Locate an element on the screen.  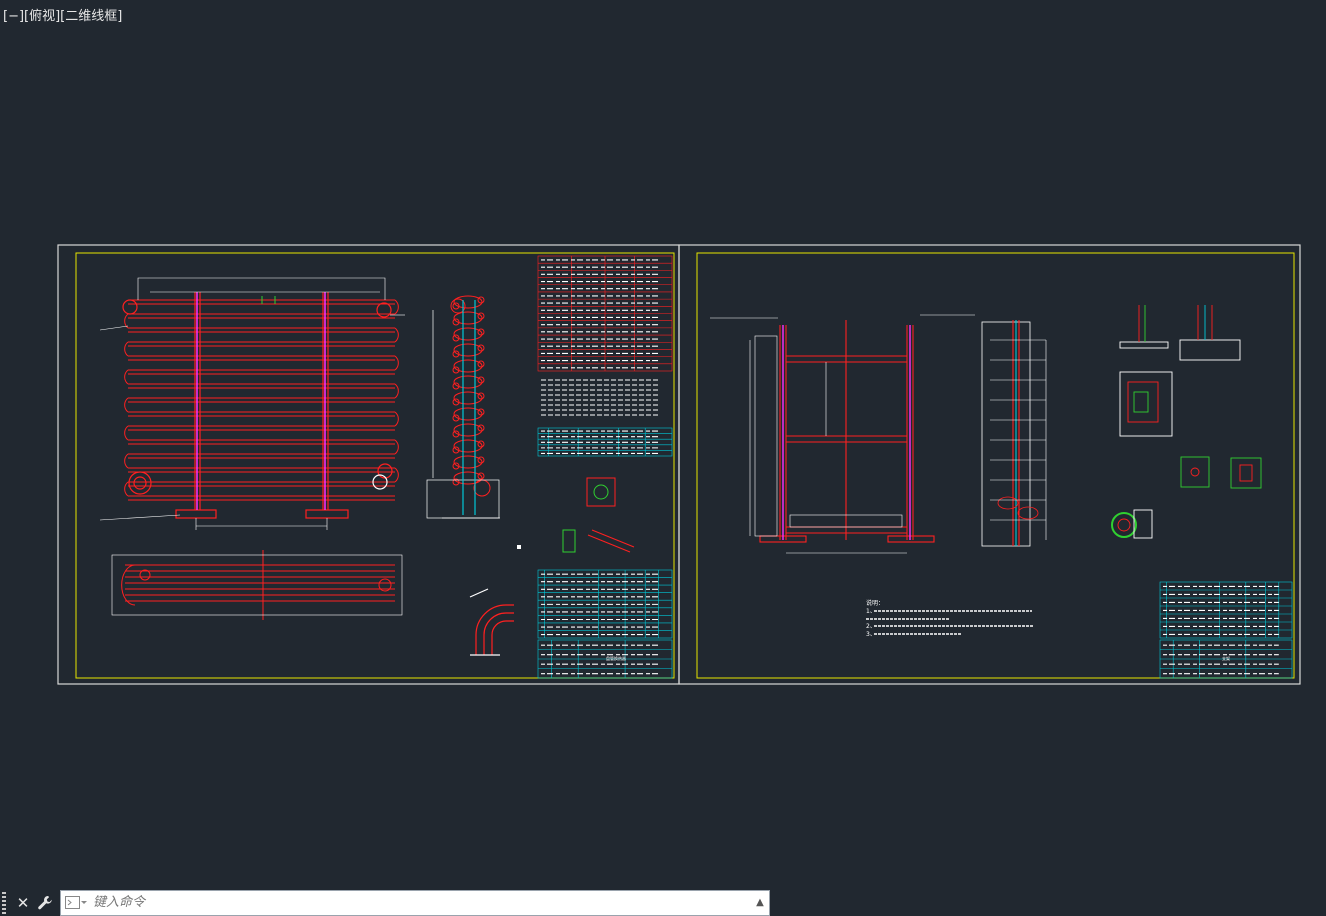
chevron-up-icon: ▲ is located at coordinates (760, 902).